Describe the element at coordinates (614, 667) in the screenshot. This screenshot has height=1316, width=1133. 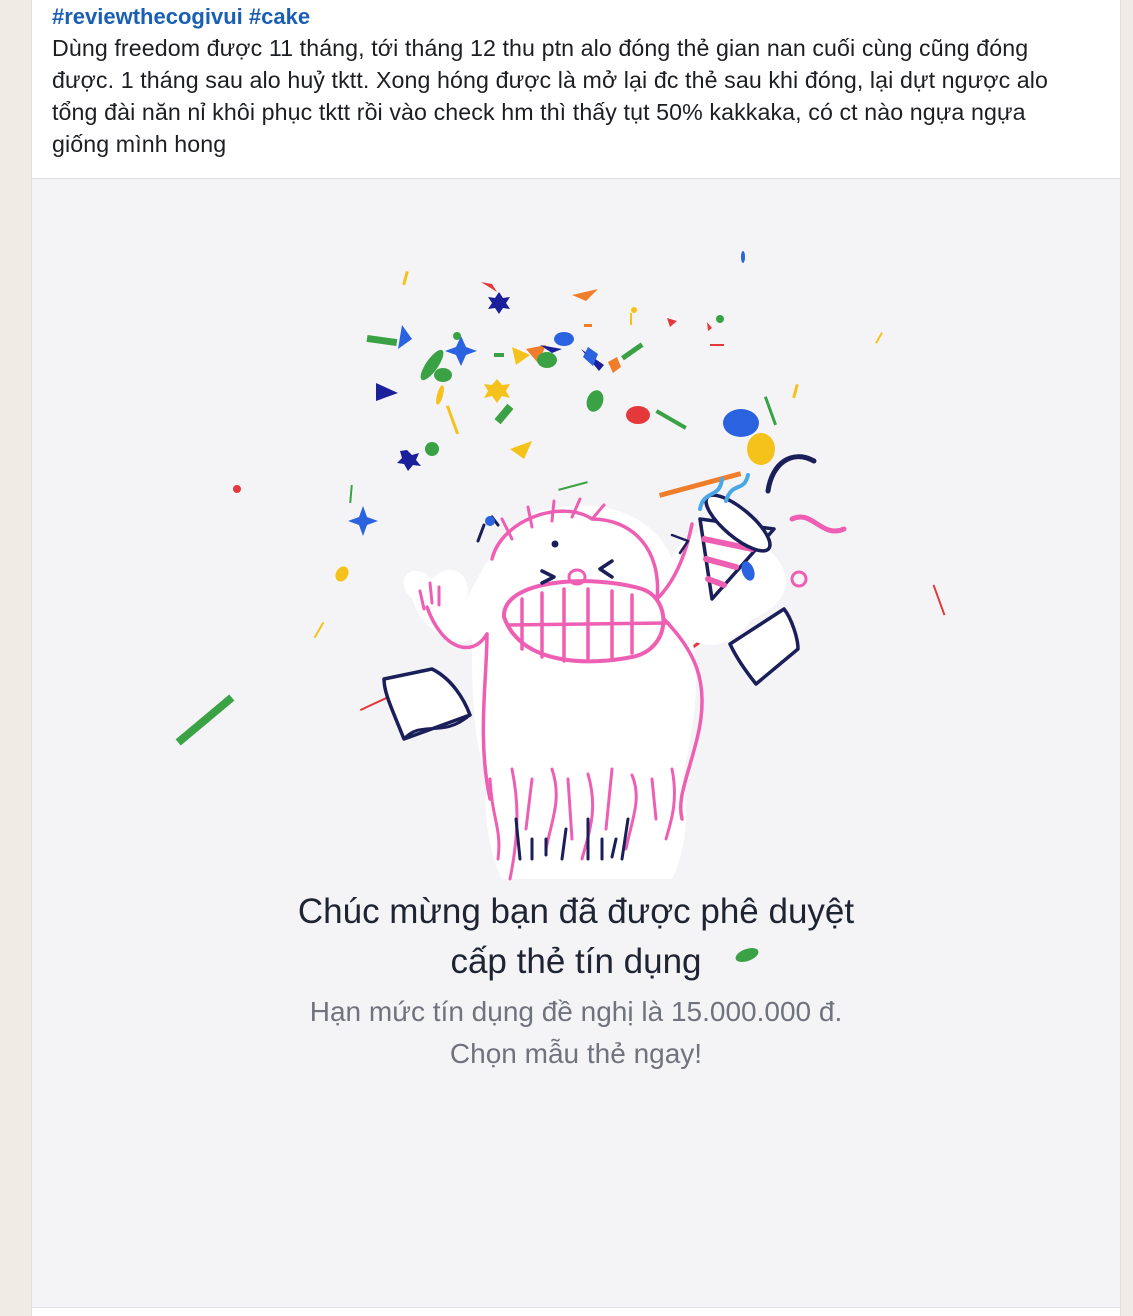
I see `monster-character` at that location.